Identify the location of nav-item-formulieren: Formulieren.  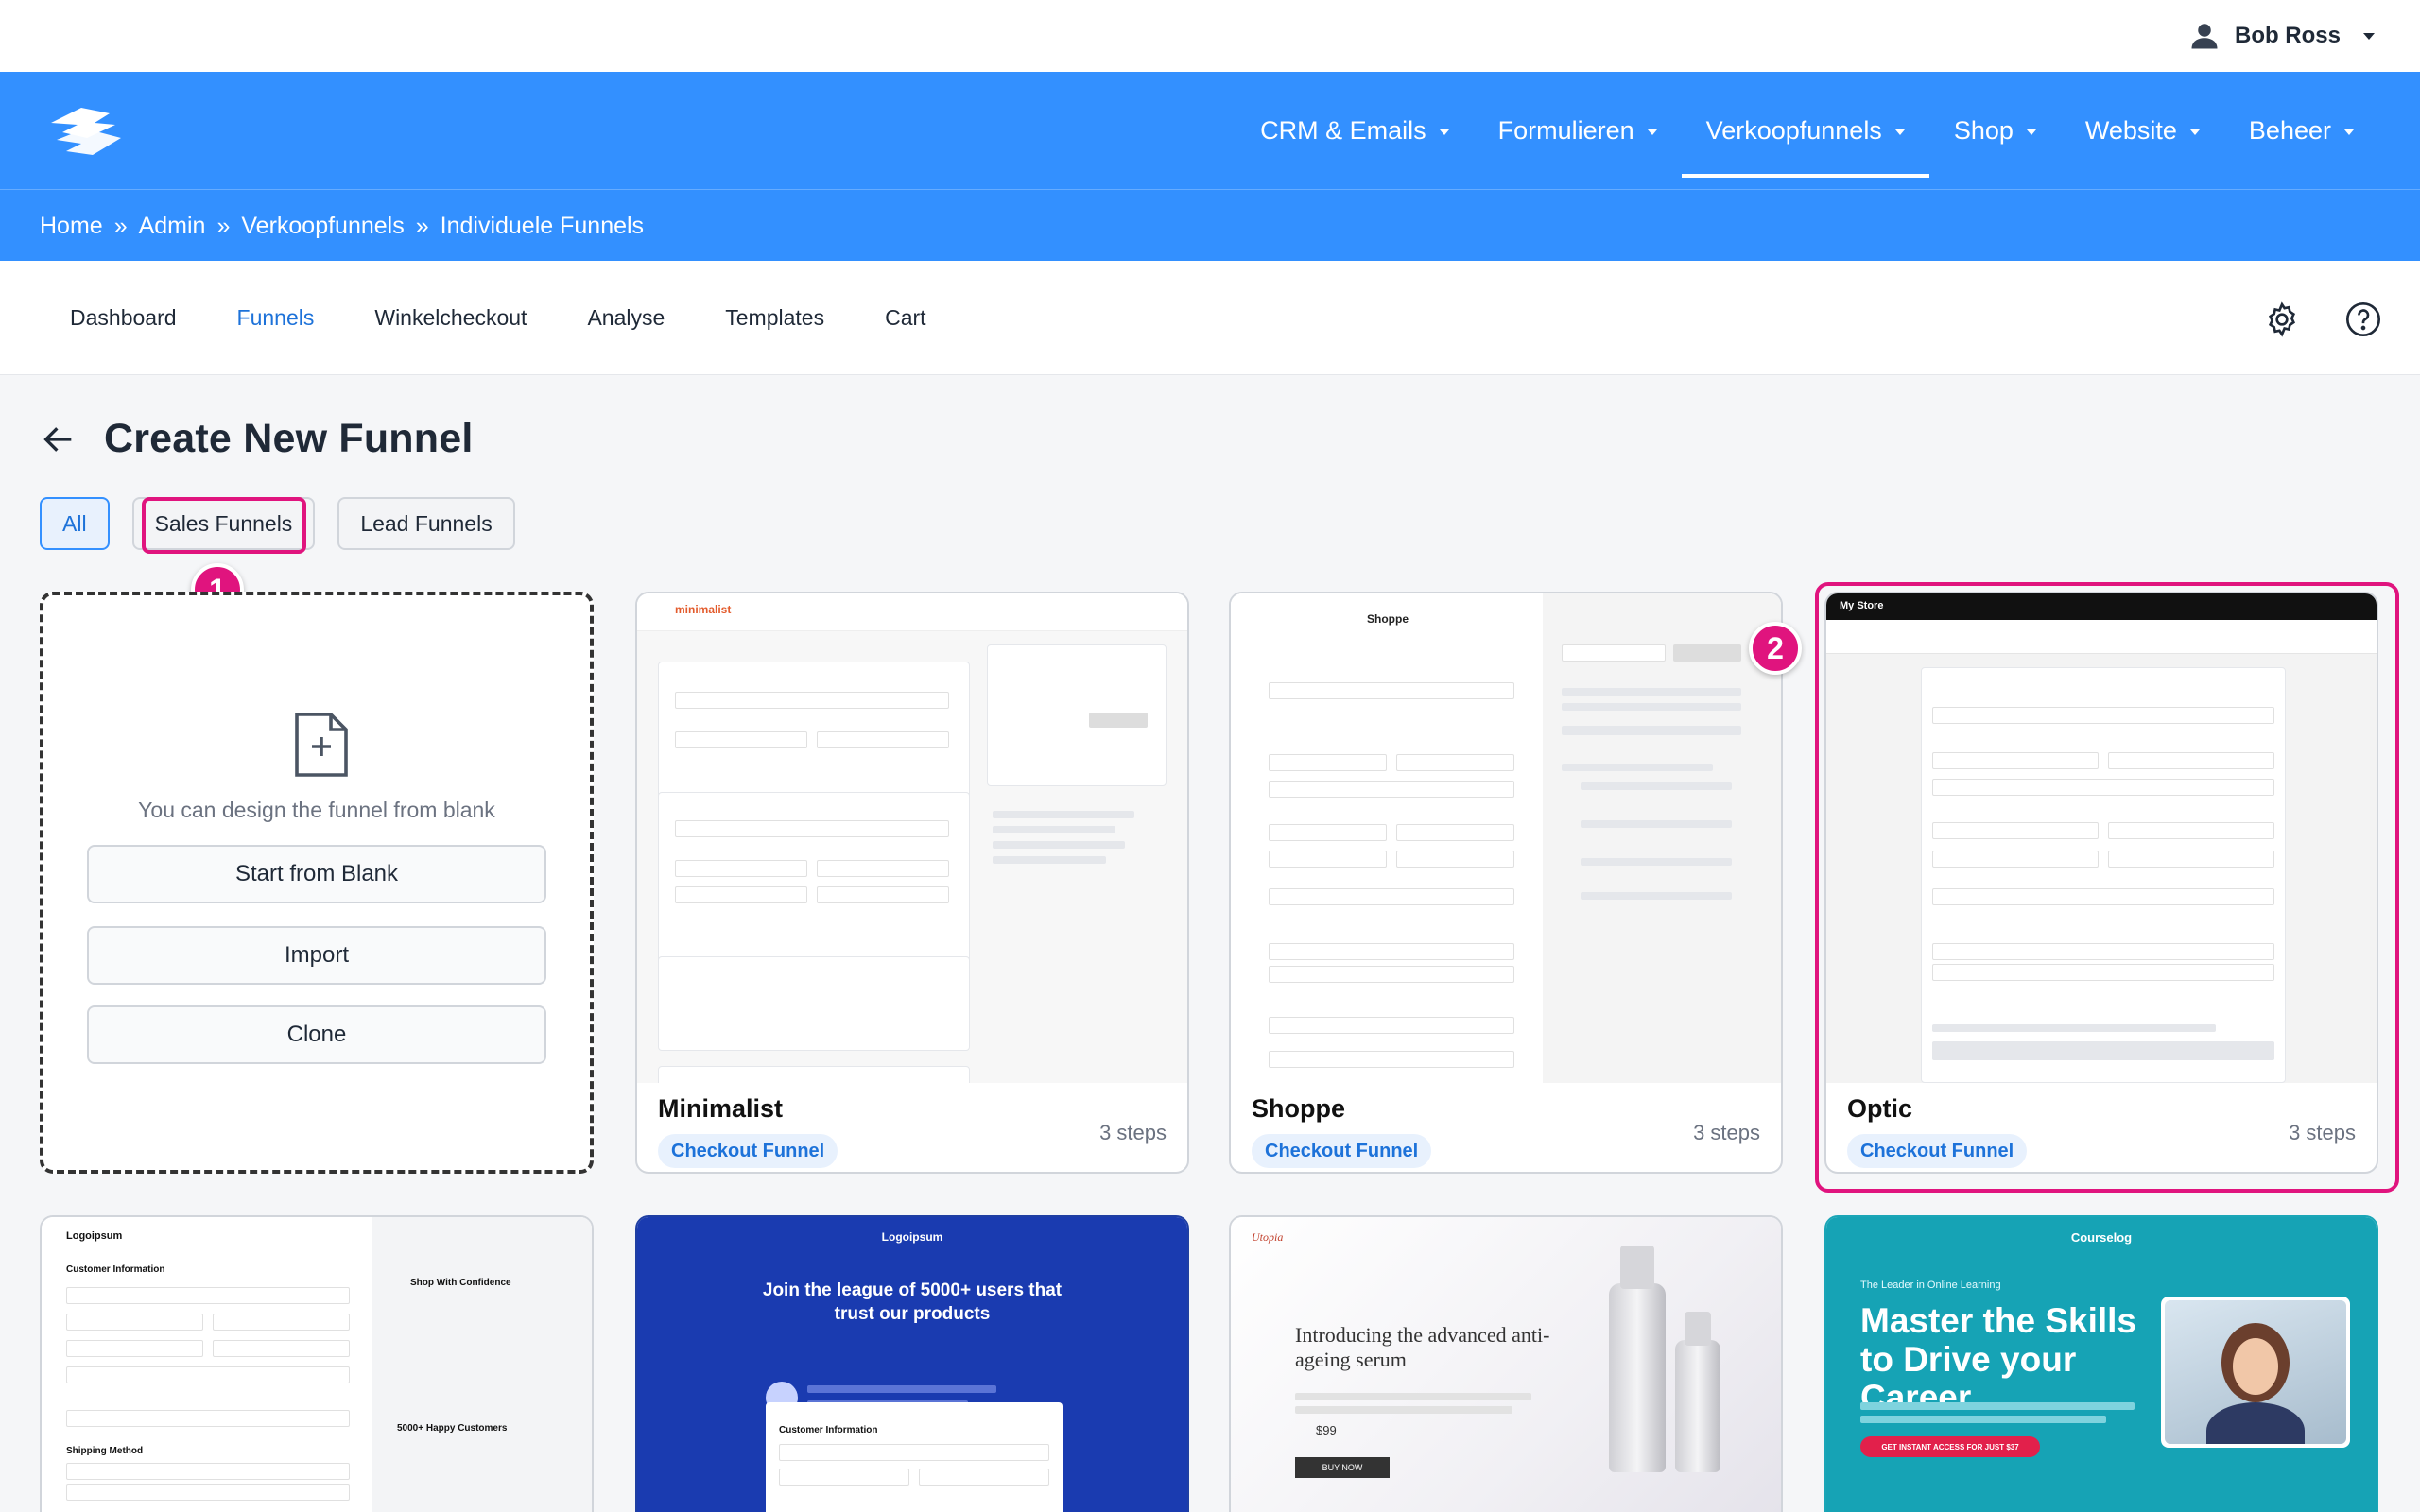
(1578, 130).